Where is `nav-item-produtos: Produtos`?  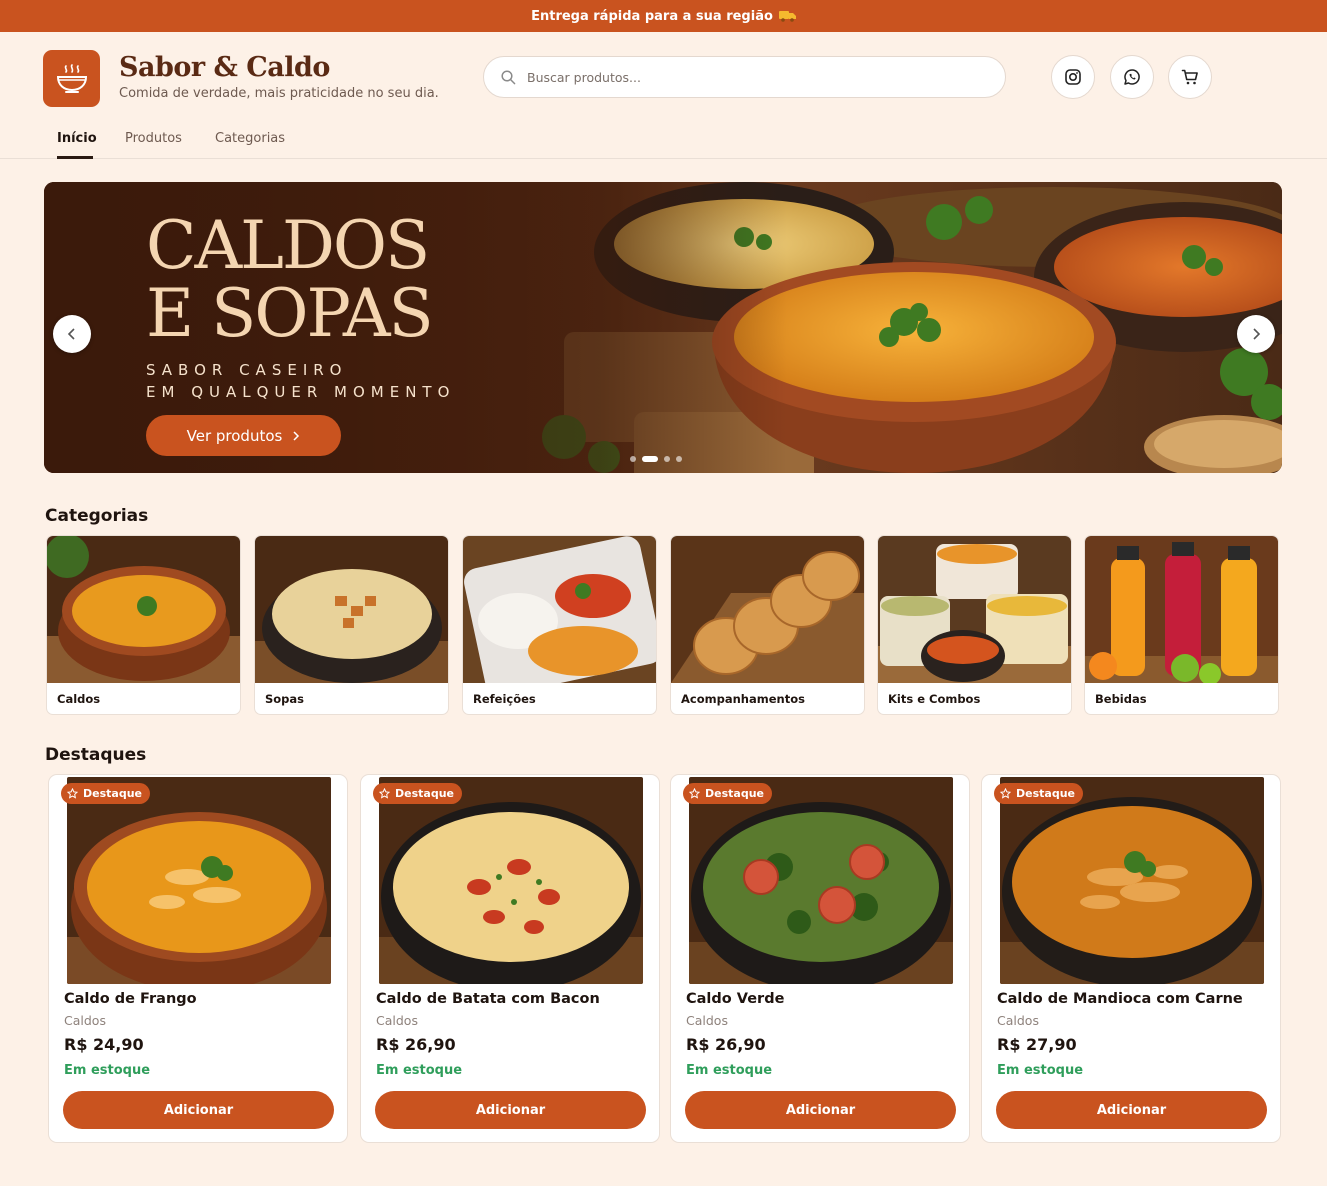 nav-item-produtos: Produtos is located at coordinates (153, 138).